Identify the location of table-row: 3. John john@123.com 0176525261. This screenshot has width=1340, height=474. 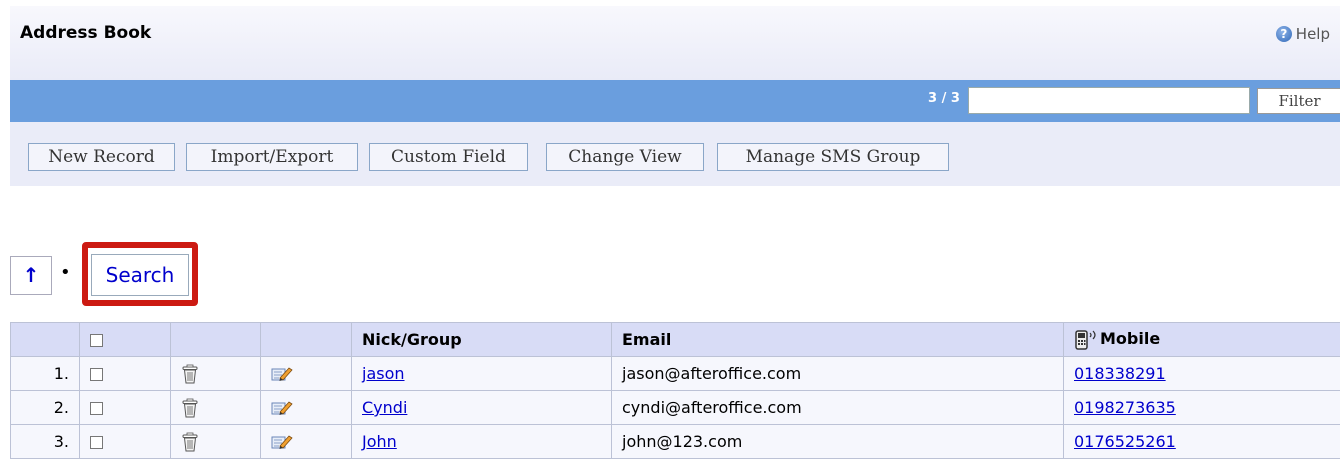
(675, 441).